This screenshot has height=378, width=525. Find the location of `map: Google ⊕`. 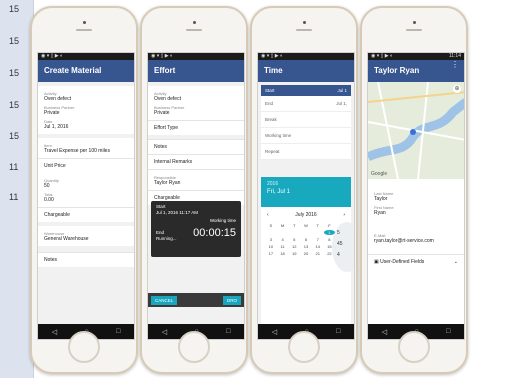

map: Google ⊕ is located at coordinates (416, 130).